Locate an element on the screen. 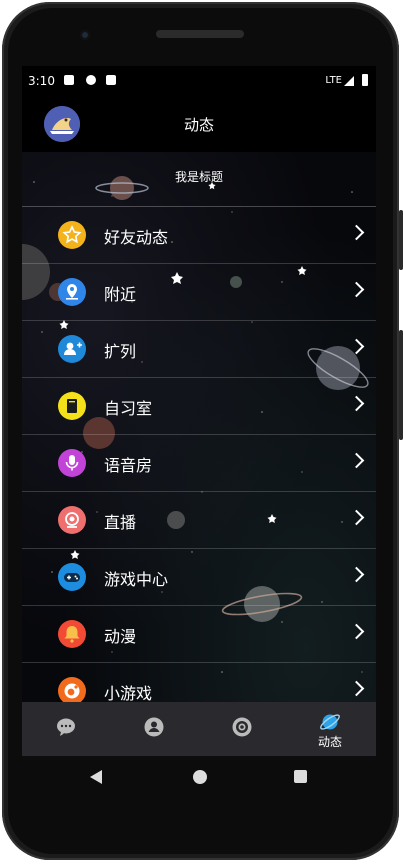 Image resolution: width=403 pixels, height=864 pixels. menu-item-label: 游戏中心 is located at coordinates (136, 579).